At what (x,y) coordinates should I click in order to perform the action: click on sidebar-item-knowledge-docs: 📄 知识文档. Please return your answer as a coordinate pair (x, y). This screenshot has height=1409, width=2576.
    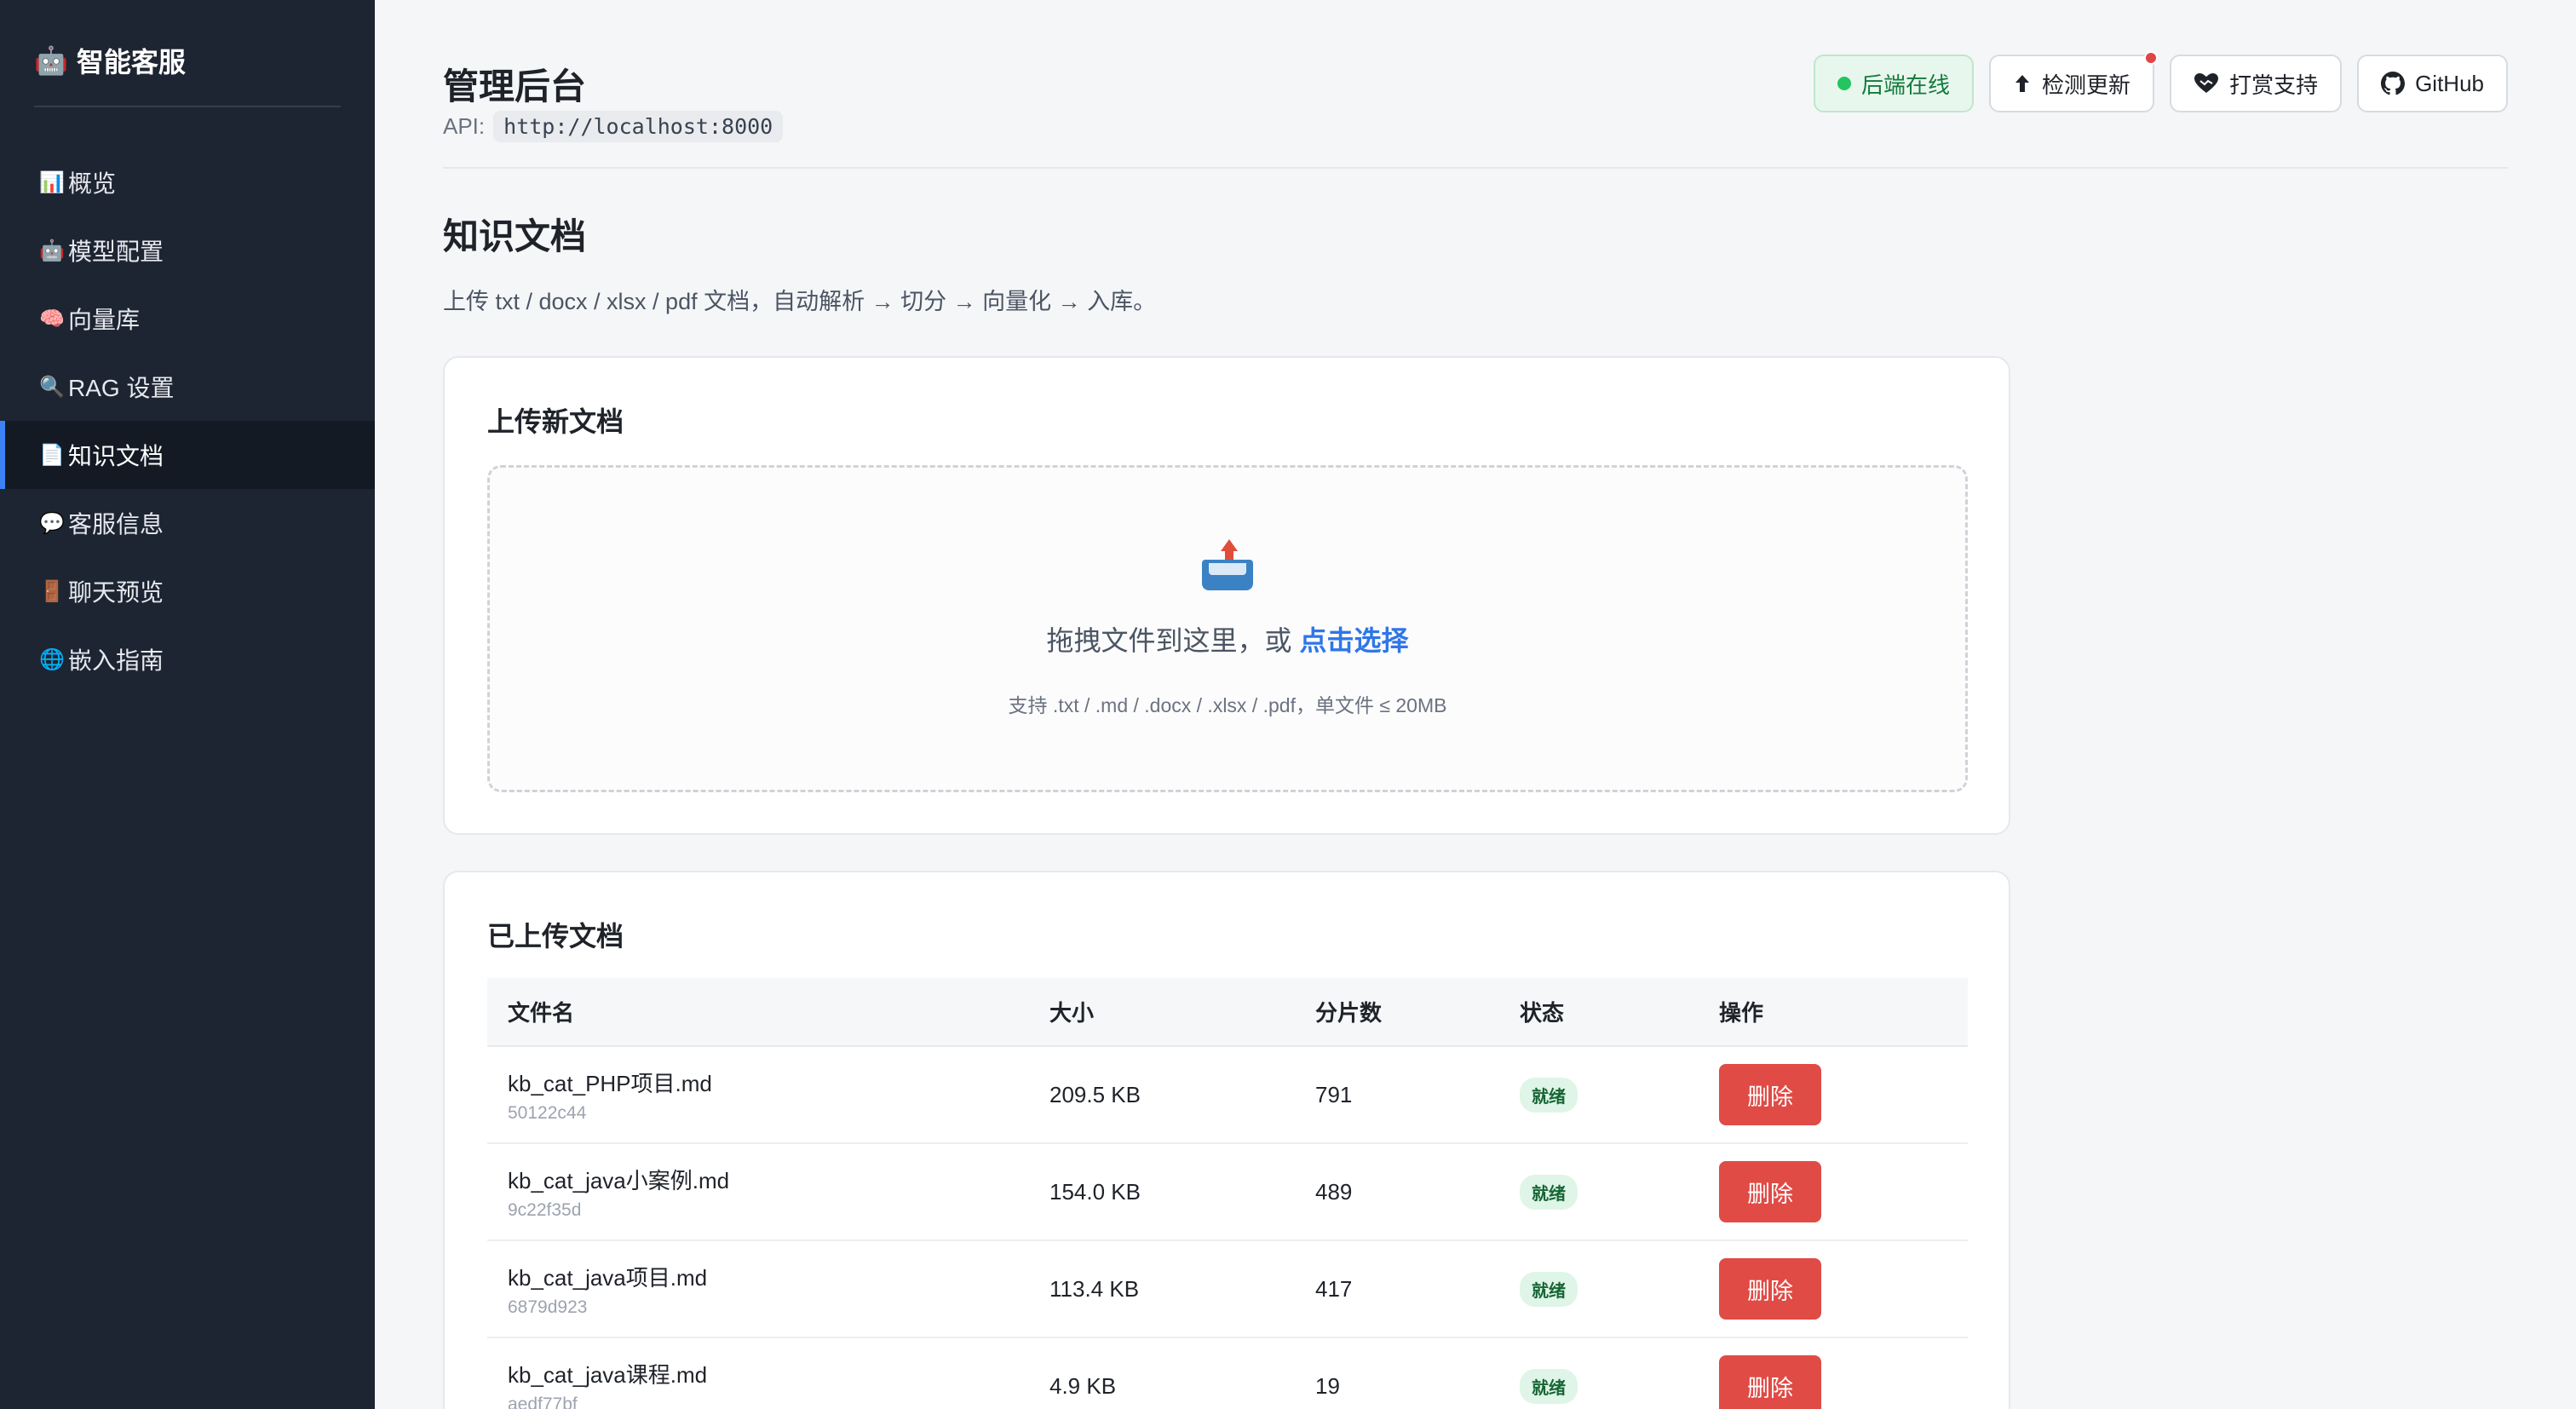
    Looking at the image, I should click on (188, 455).